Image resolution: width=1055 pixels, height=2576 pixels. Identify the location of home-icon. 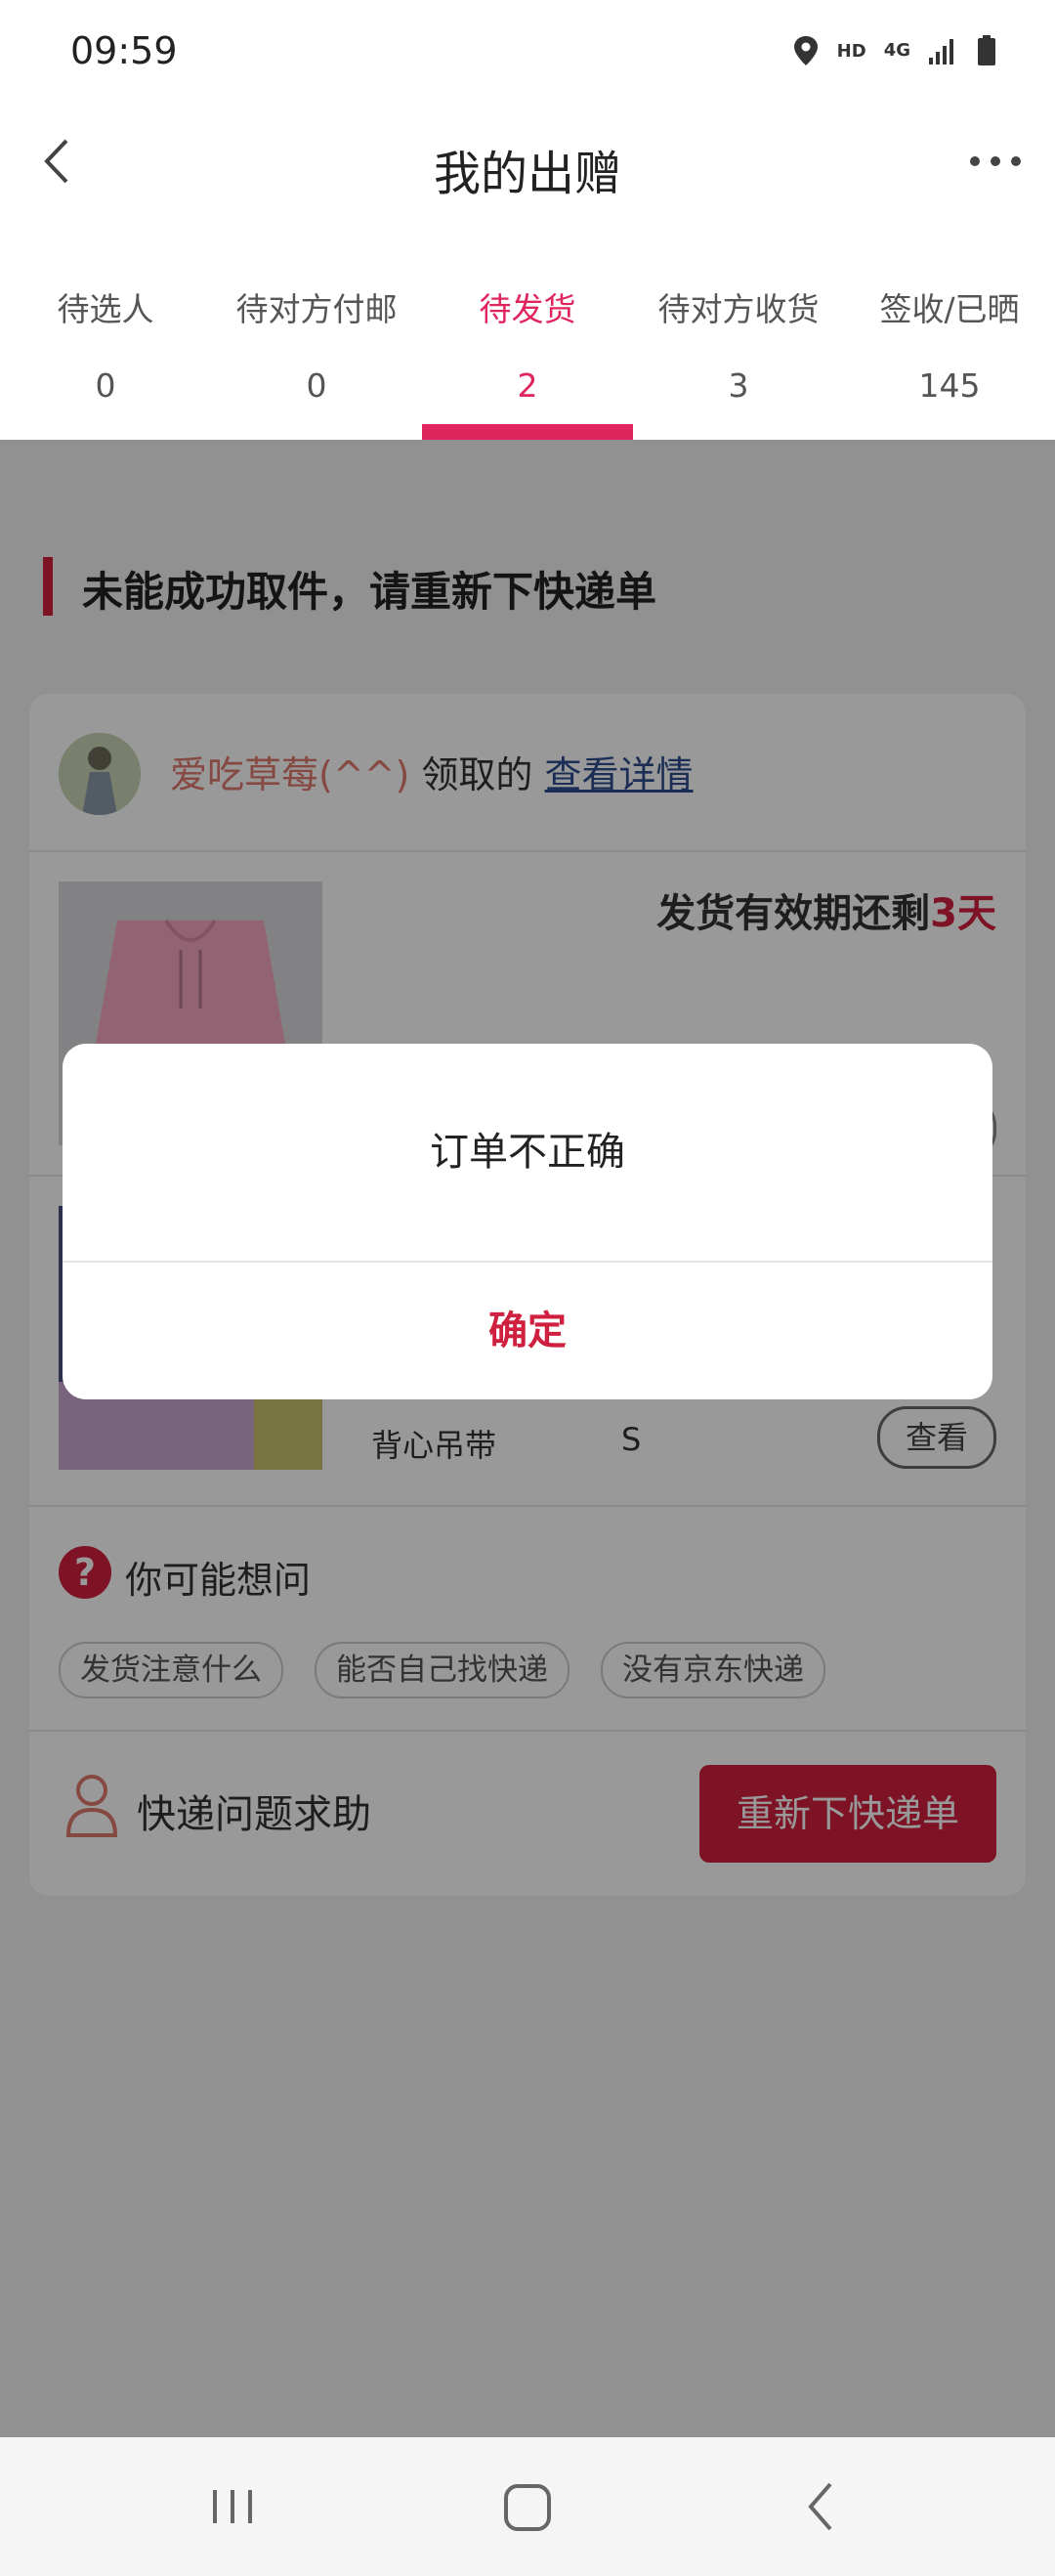
(527, 2508).